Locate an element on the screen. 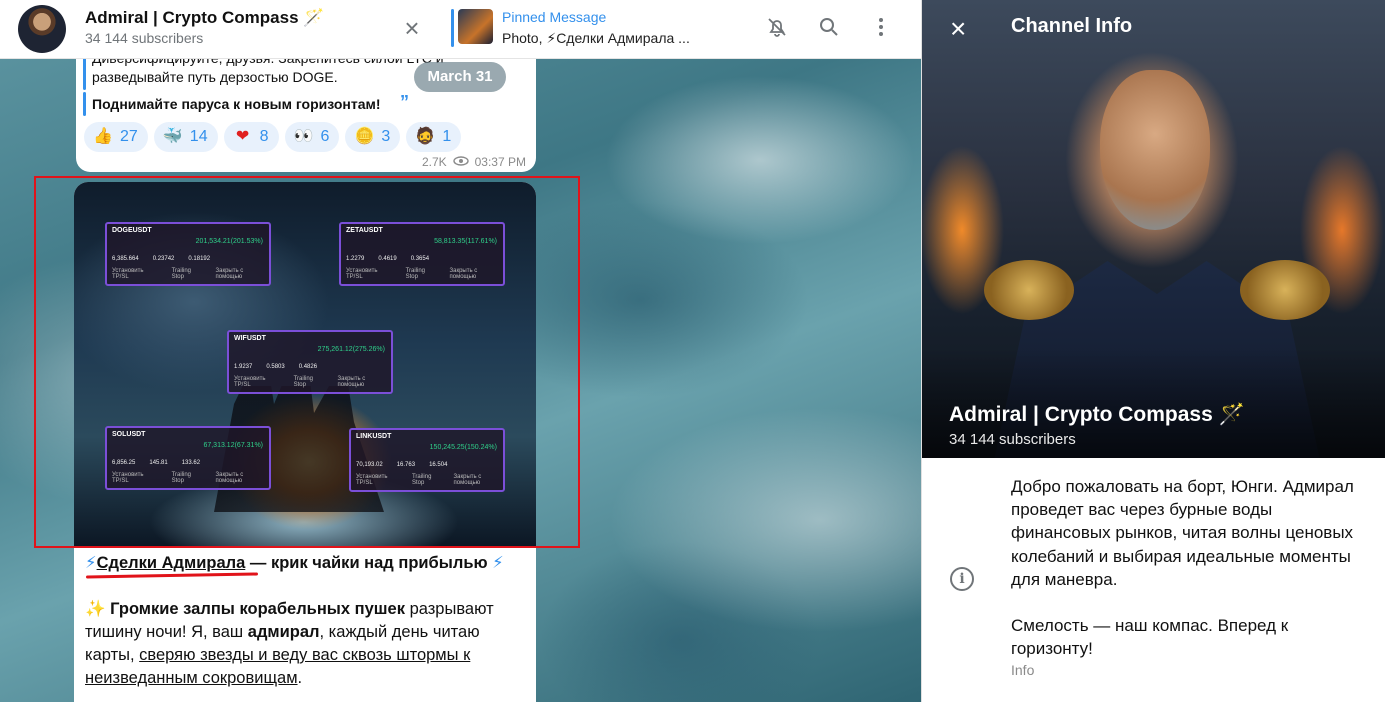 The image size is (1385, 702). pinned-thumbnail is located at coordinates (475, 26).